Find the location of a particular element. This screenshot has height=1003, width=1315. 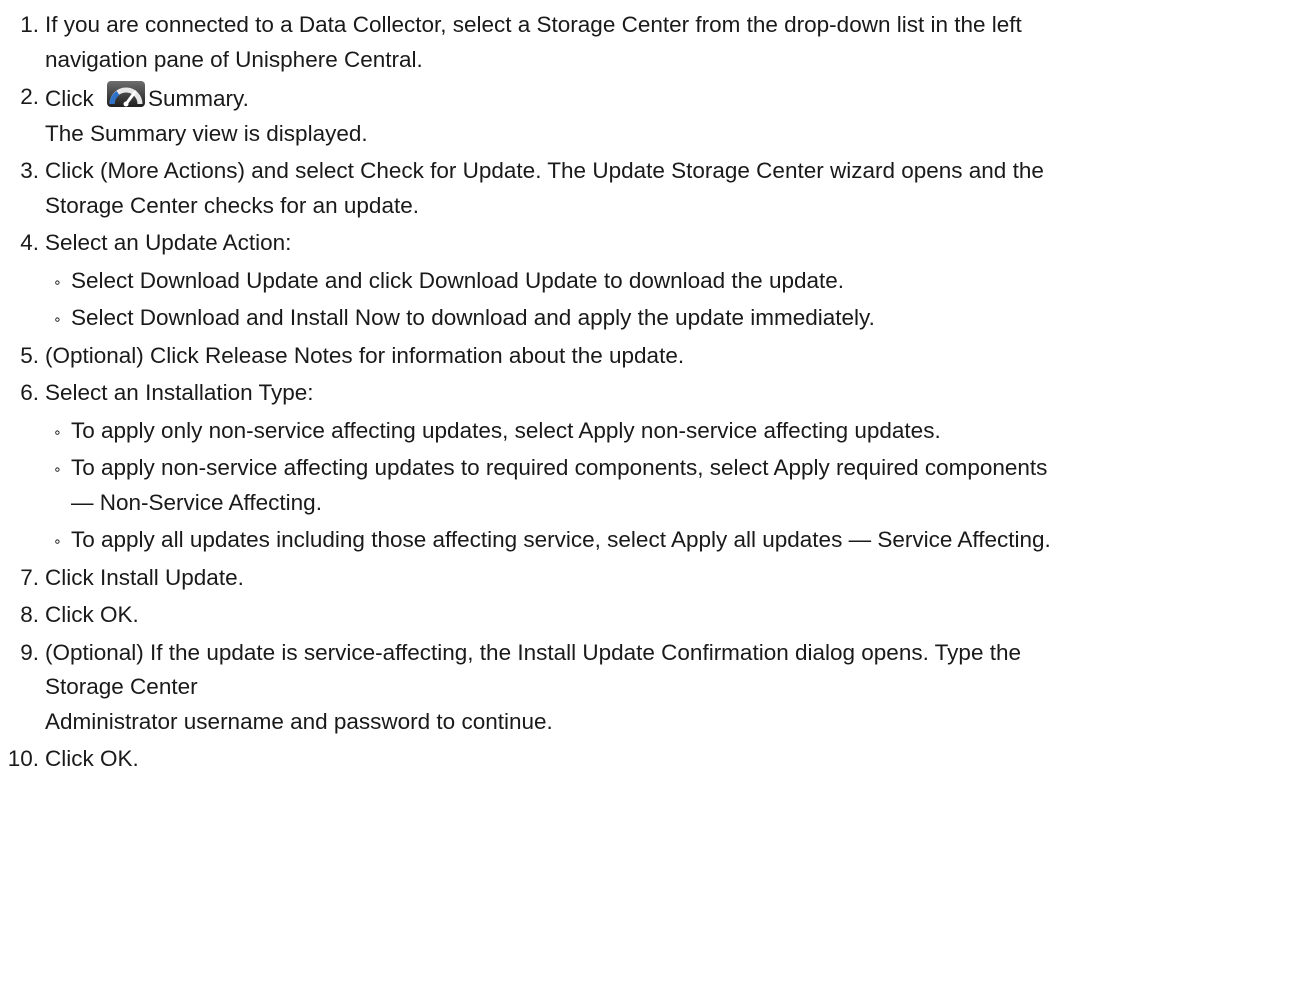

step-text: Storage Center is located at coordinates (121, 686).